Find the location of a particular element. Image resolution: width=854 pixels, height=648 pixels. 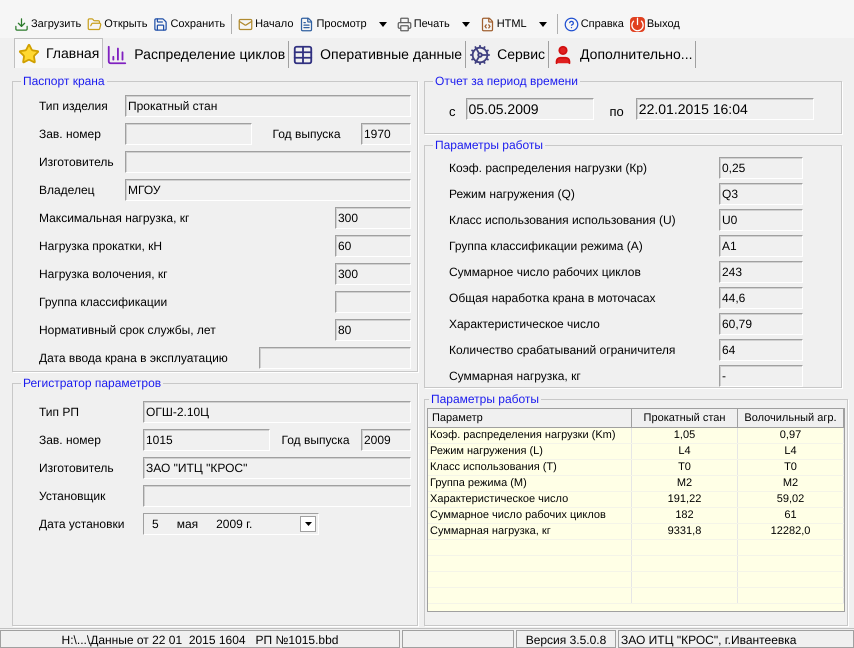

text-field: 60,79 is located at coordinates (761, 324).